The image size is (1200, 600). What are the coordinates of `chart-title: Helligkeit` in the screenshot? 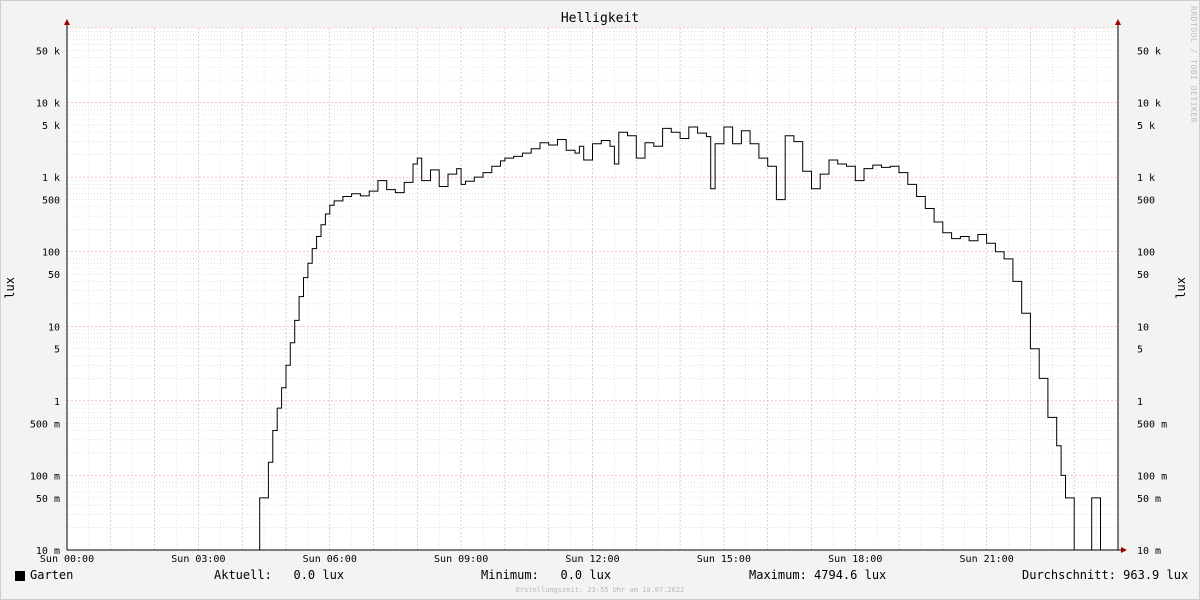 It's located at (600, 18).